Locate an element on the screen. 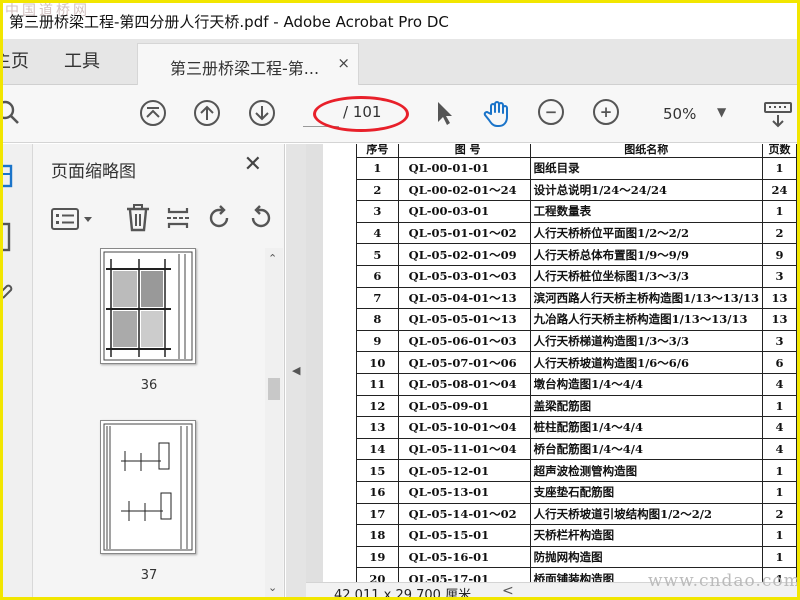 This screenshot has height=600, width=800. table-cell: QL-05-17-01 is located at coordinates (464, 574).